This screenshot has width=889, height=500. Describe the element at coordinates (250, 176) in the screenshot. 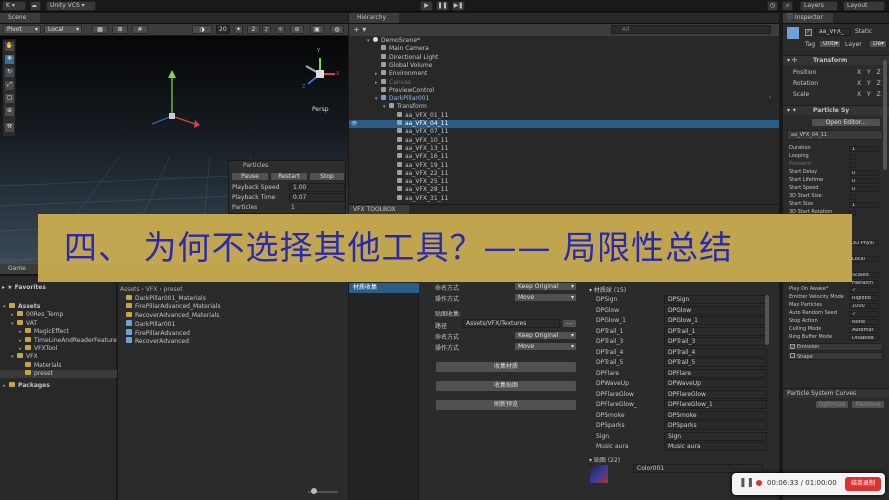

I see `pause-button: Pause` at that location.